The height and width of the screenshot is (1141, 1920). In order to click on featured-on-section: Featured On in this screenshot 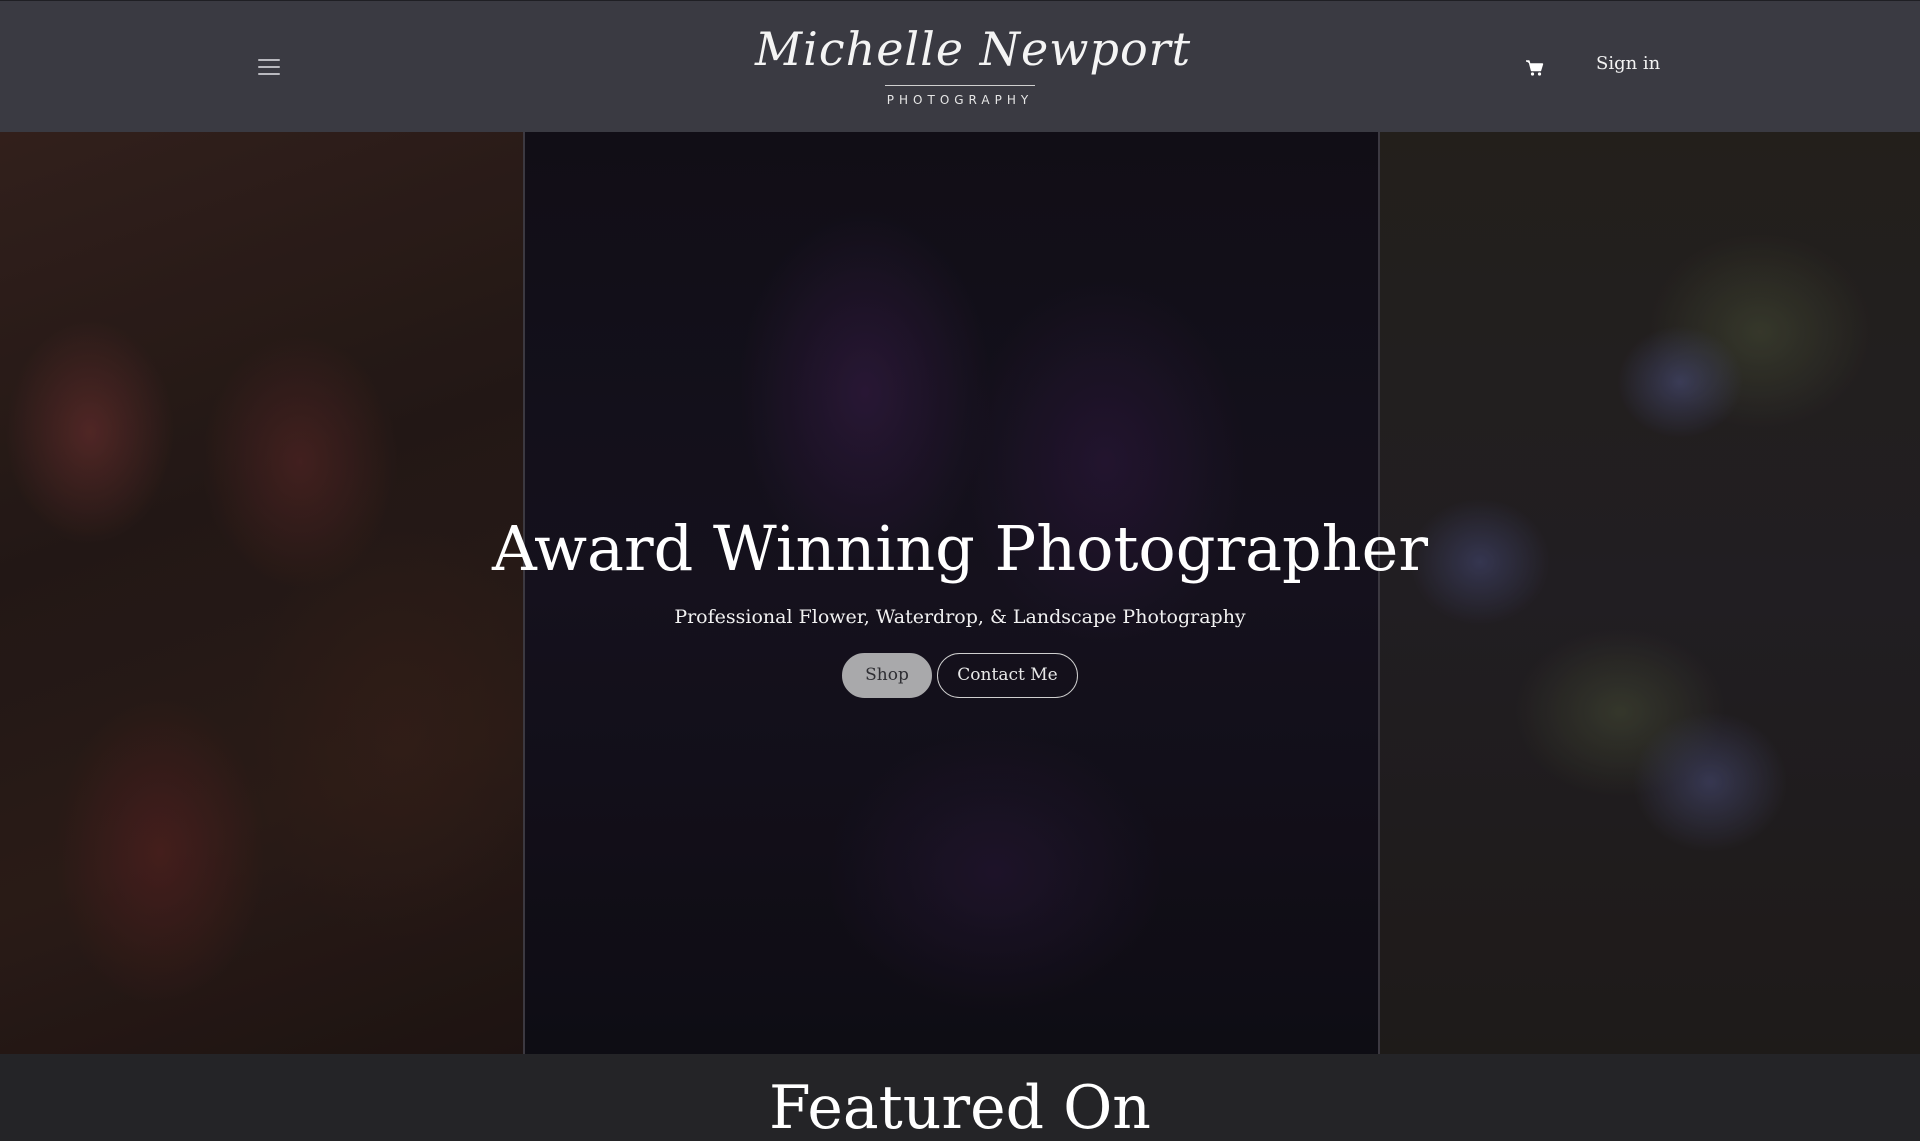, I will do `click(960, 1097)`.